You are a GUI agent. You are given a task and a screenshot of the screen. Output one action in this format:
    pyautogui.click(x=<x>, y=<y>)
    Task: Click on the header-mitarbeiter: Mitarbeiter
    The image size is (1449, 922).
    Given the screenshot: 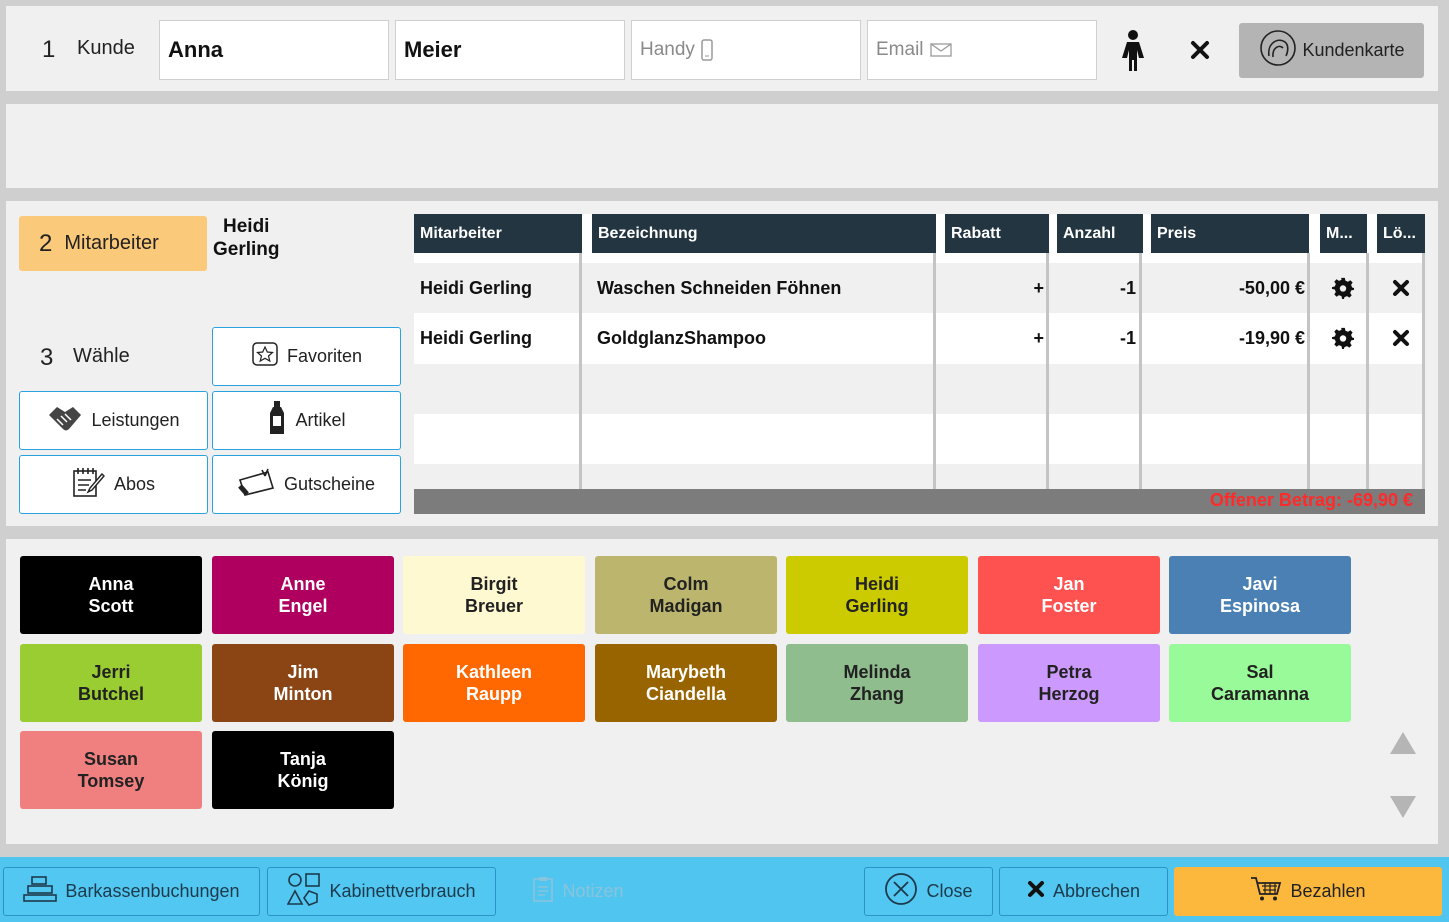 What is the action you would take?
    pyautogui.click(x=498, y=233)
    